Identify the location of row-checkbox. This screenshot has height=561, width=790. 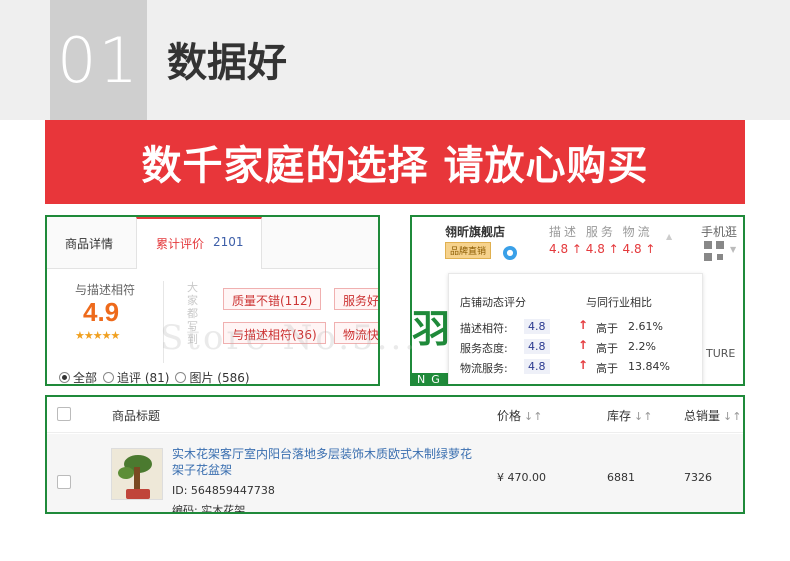
(64, 482).